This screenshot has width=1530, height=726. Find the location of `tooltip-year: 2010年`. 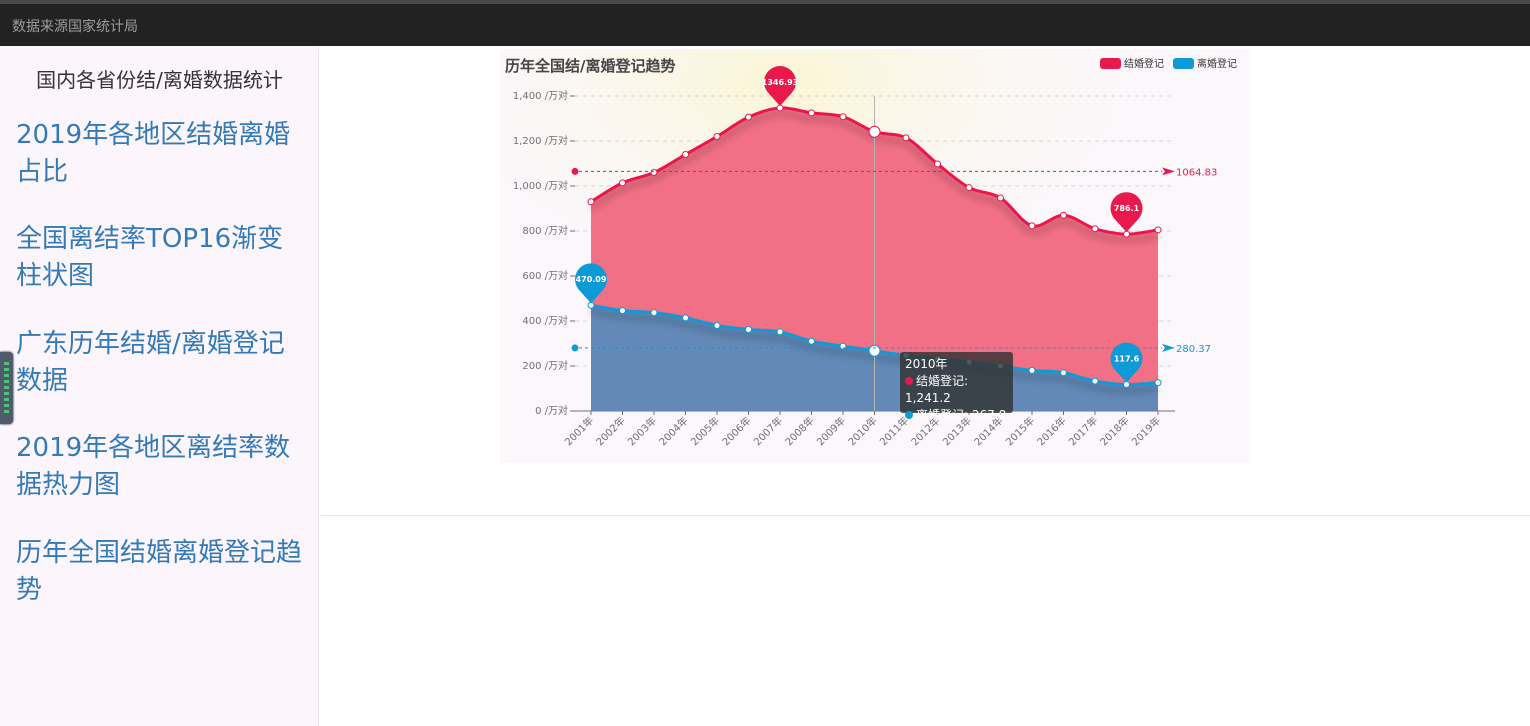

tooltip-year: 2010年 is located at coordinates (926, 364).